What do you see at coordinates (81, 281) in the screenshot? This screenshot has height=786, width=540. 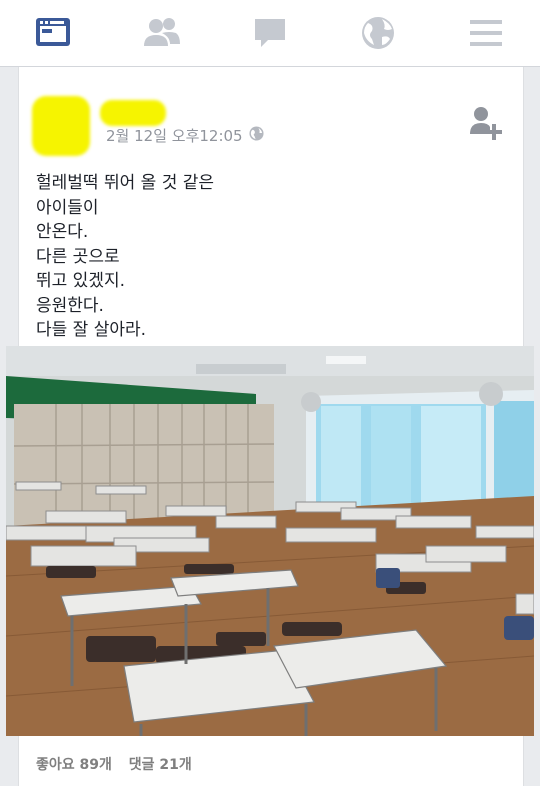 I see `post-text-line: 뛰고 있겠지.` at bounding box center [81, 281].